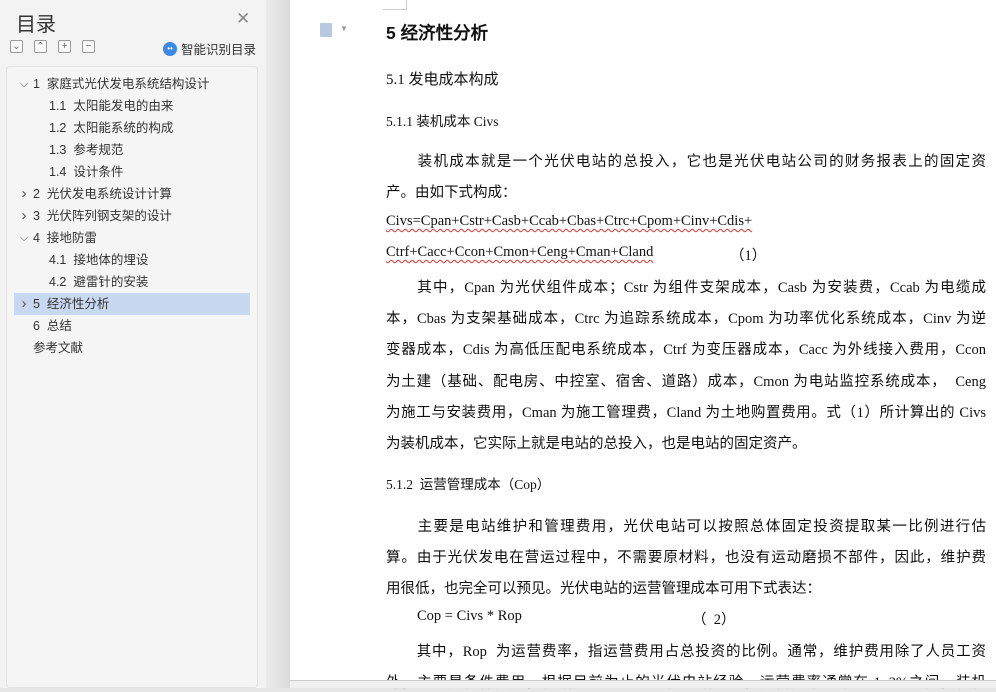 This screenshot has height=692, width=996. Describe the element at coordinates (243, 19) in the screenshot. I see `close-icon: ✕` at that location.